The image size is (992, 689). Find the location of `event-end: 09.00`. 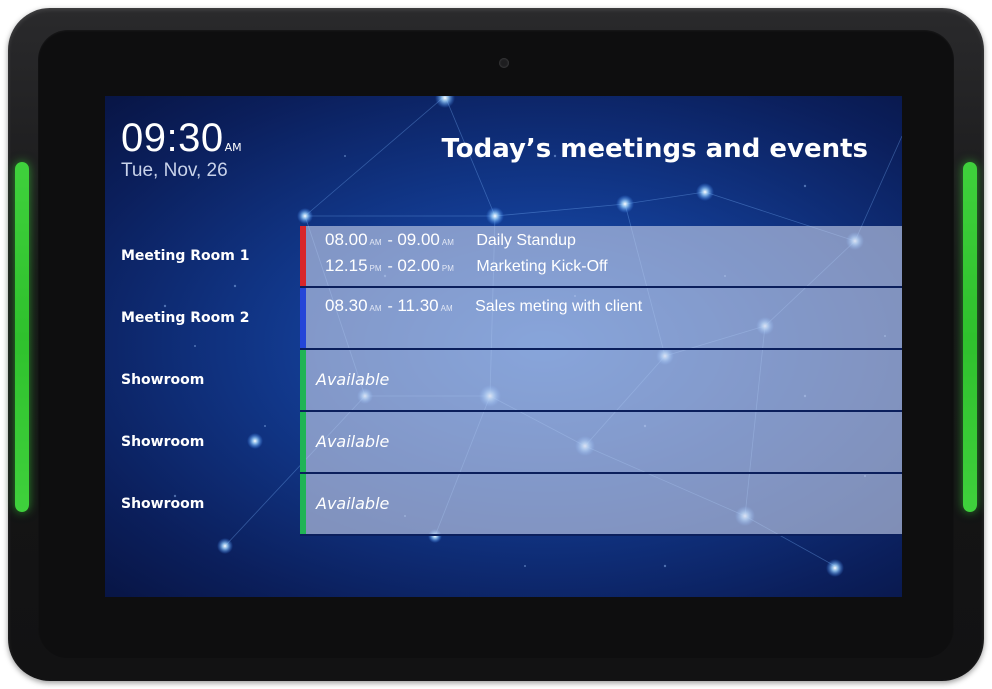

event-end: 09.00 is located at coordinates (418, 239).